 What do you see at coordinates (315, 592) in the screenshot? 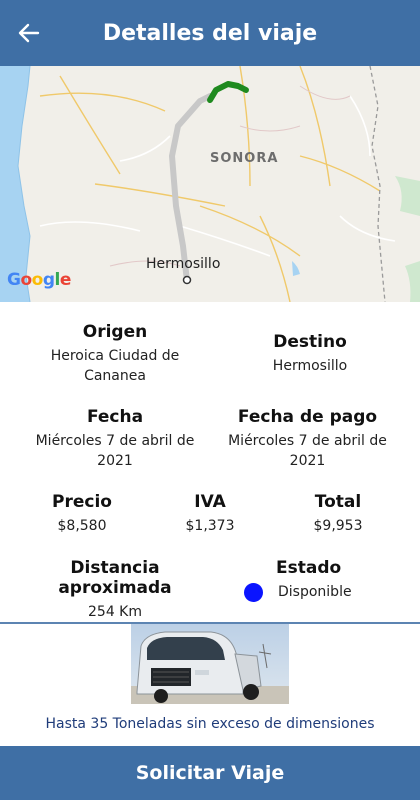
I see `status-value: Disponible` at bounding box center [315, 592].